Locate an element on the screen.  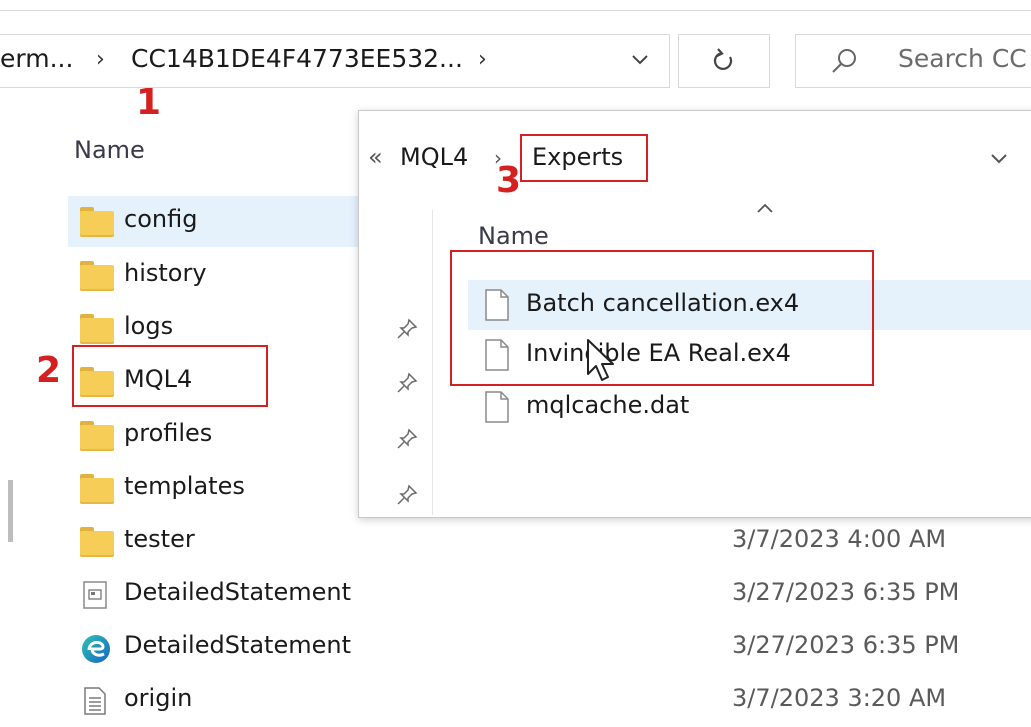
item-name: origin is located at coordinates (158, 698).